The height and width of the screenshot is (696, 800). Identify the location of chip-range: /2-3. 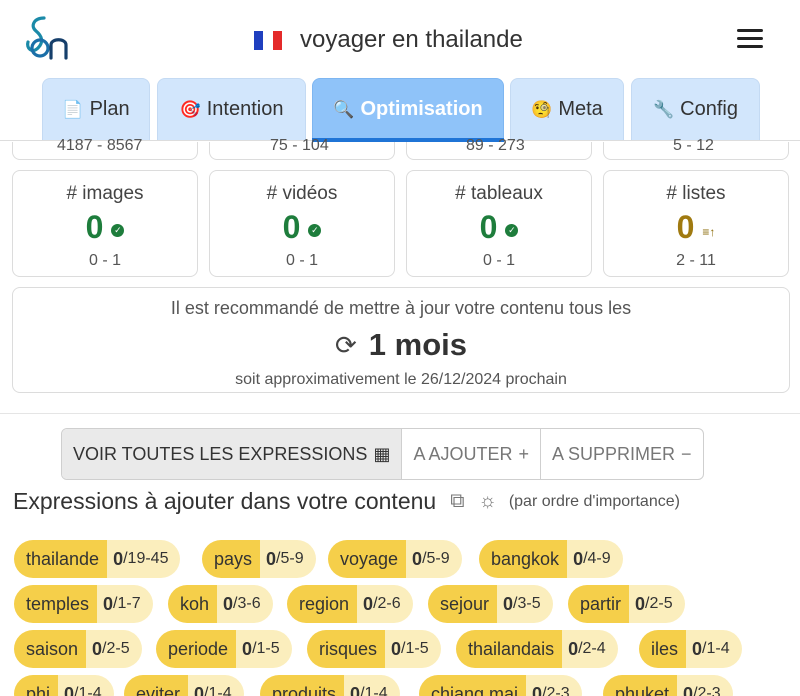
(707, 690).